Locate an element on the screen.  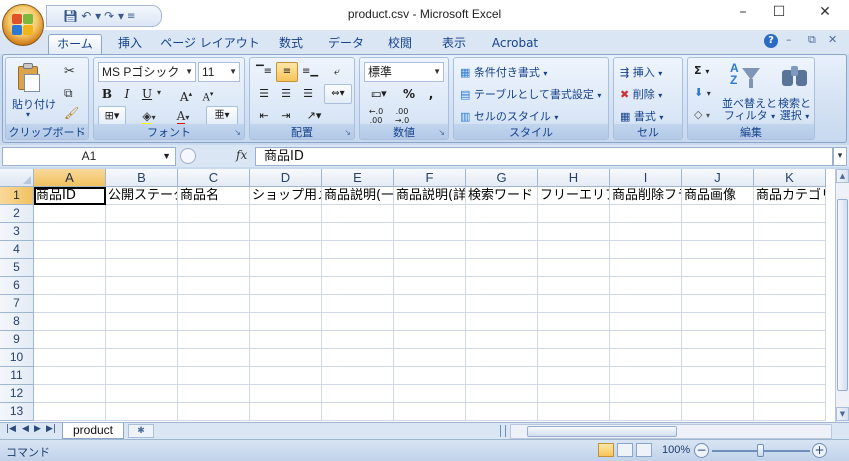
delete-cells-button: ✖ 削除 ▾ is located at coordinates (641, 94).